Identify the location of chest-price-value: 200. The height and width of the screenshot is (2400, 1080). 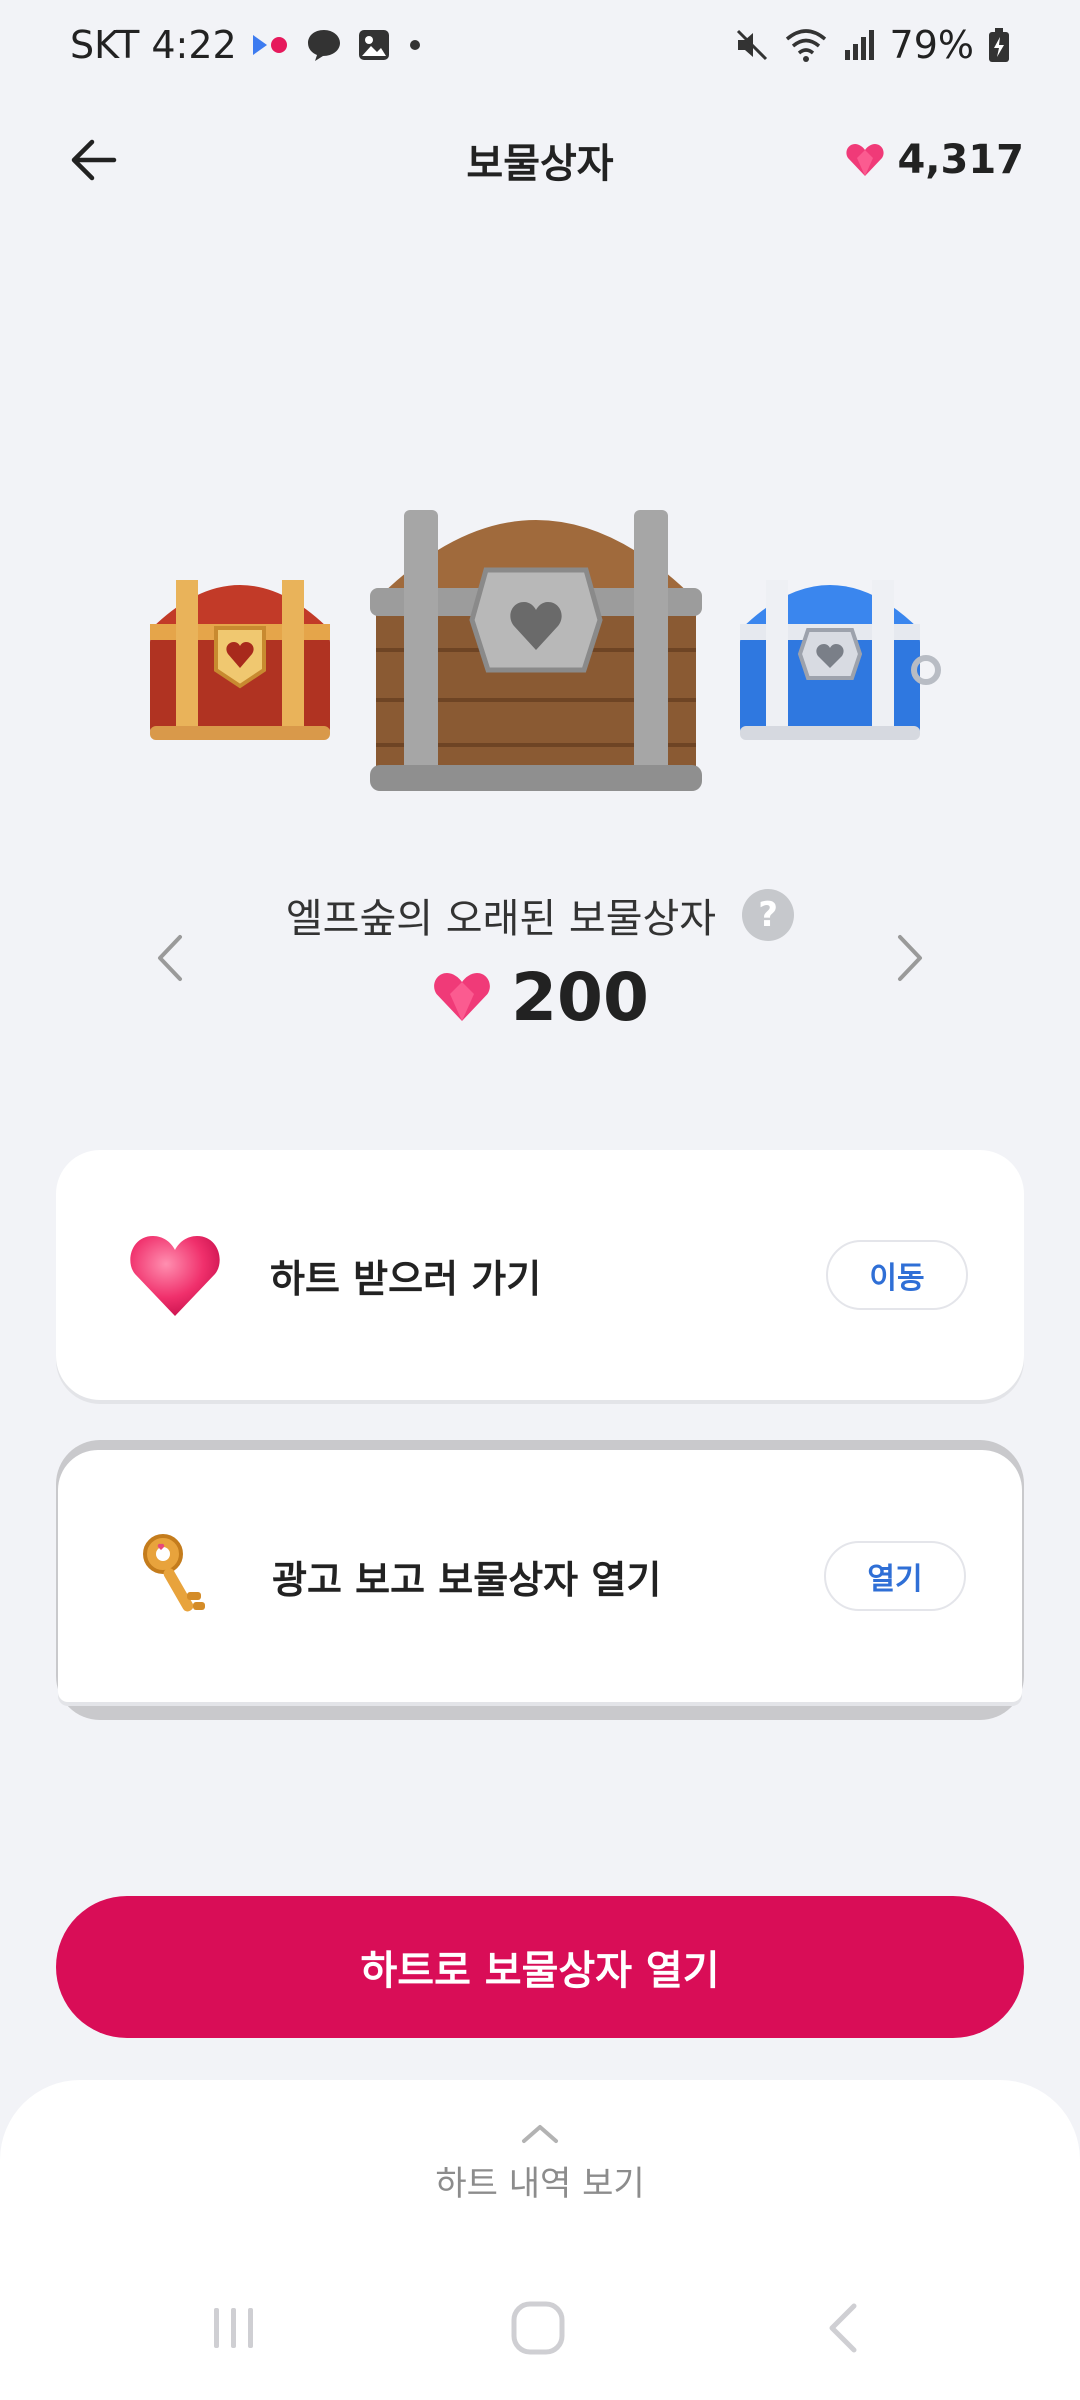
(580, 997).